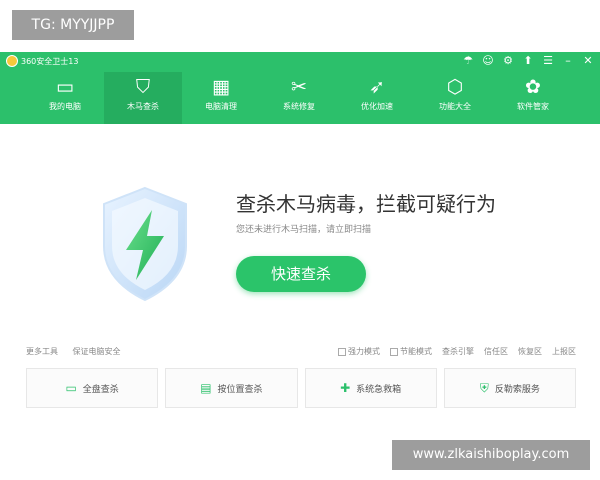 This screenshot has height=480, width=600. I want to click on strong-mode-option: 强力模式, so click(359, 351).